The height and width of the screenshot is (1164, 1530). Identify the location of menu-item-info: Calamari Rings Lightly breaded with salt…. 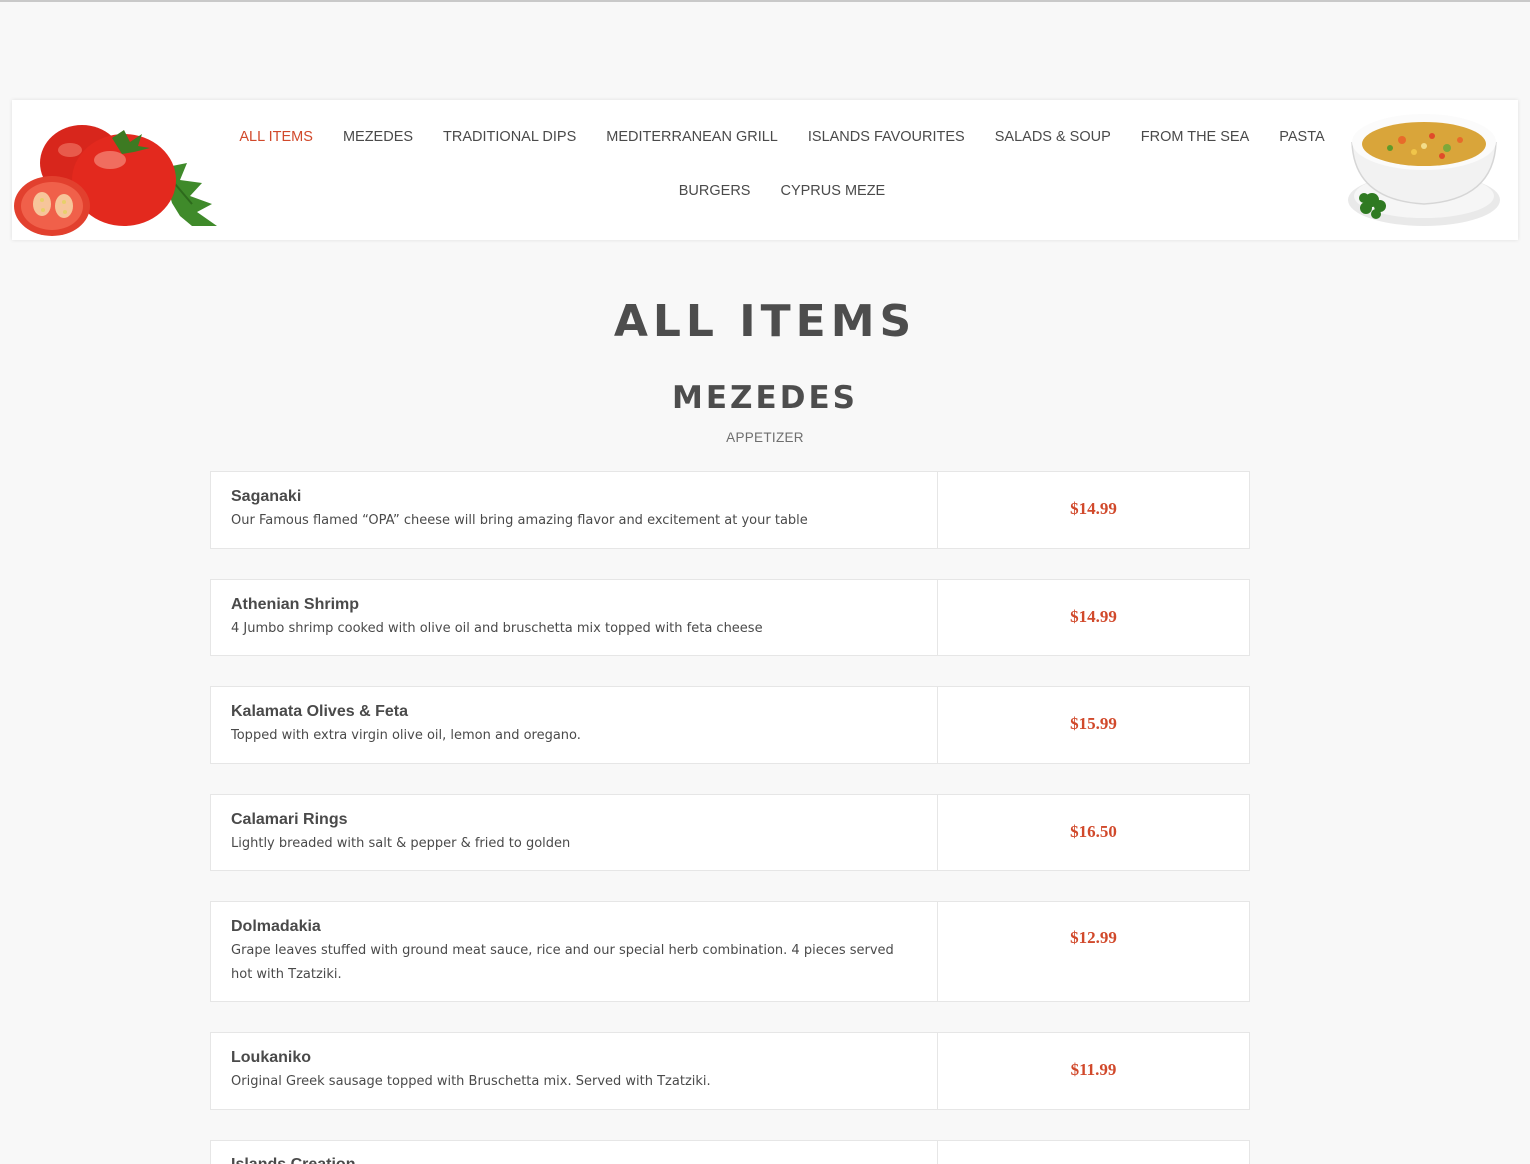
(574, 832).